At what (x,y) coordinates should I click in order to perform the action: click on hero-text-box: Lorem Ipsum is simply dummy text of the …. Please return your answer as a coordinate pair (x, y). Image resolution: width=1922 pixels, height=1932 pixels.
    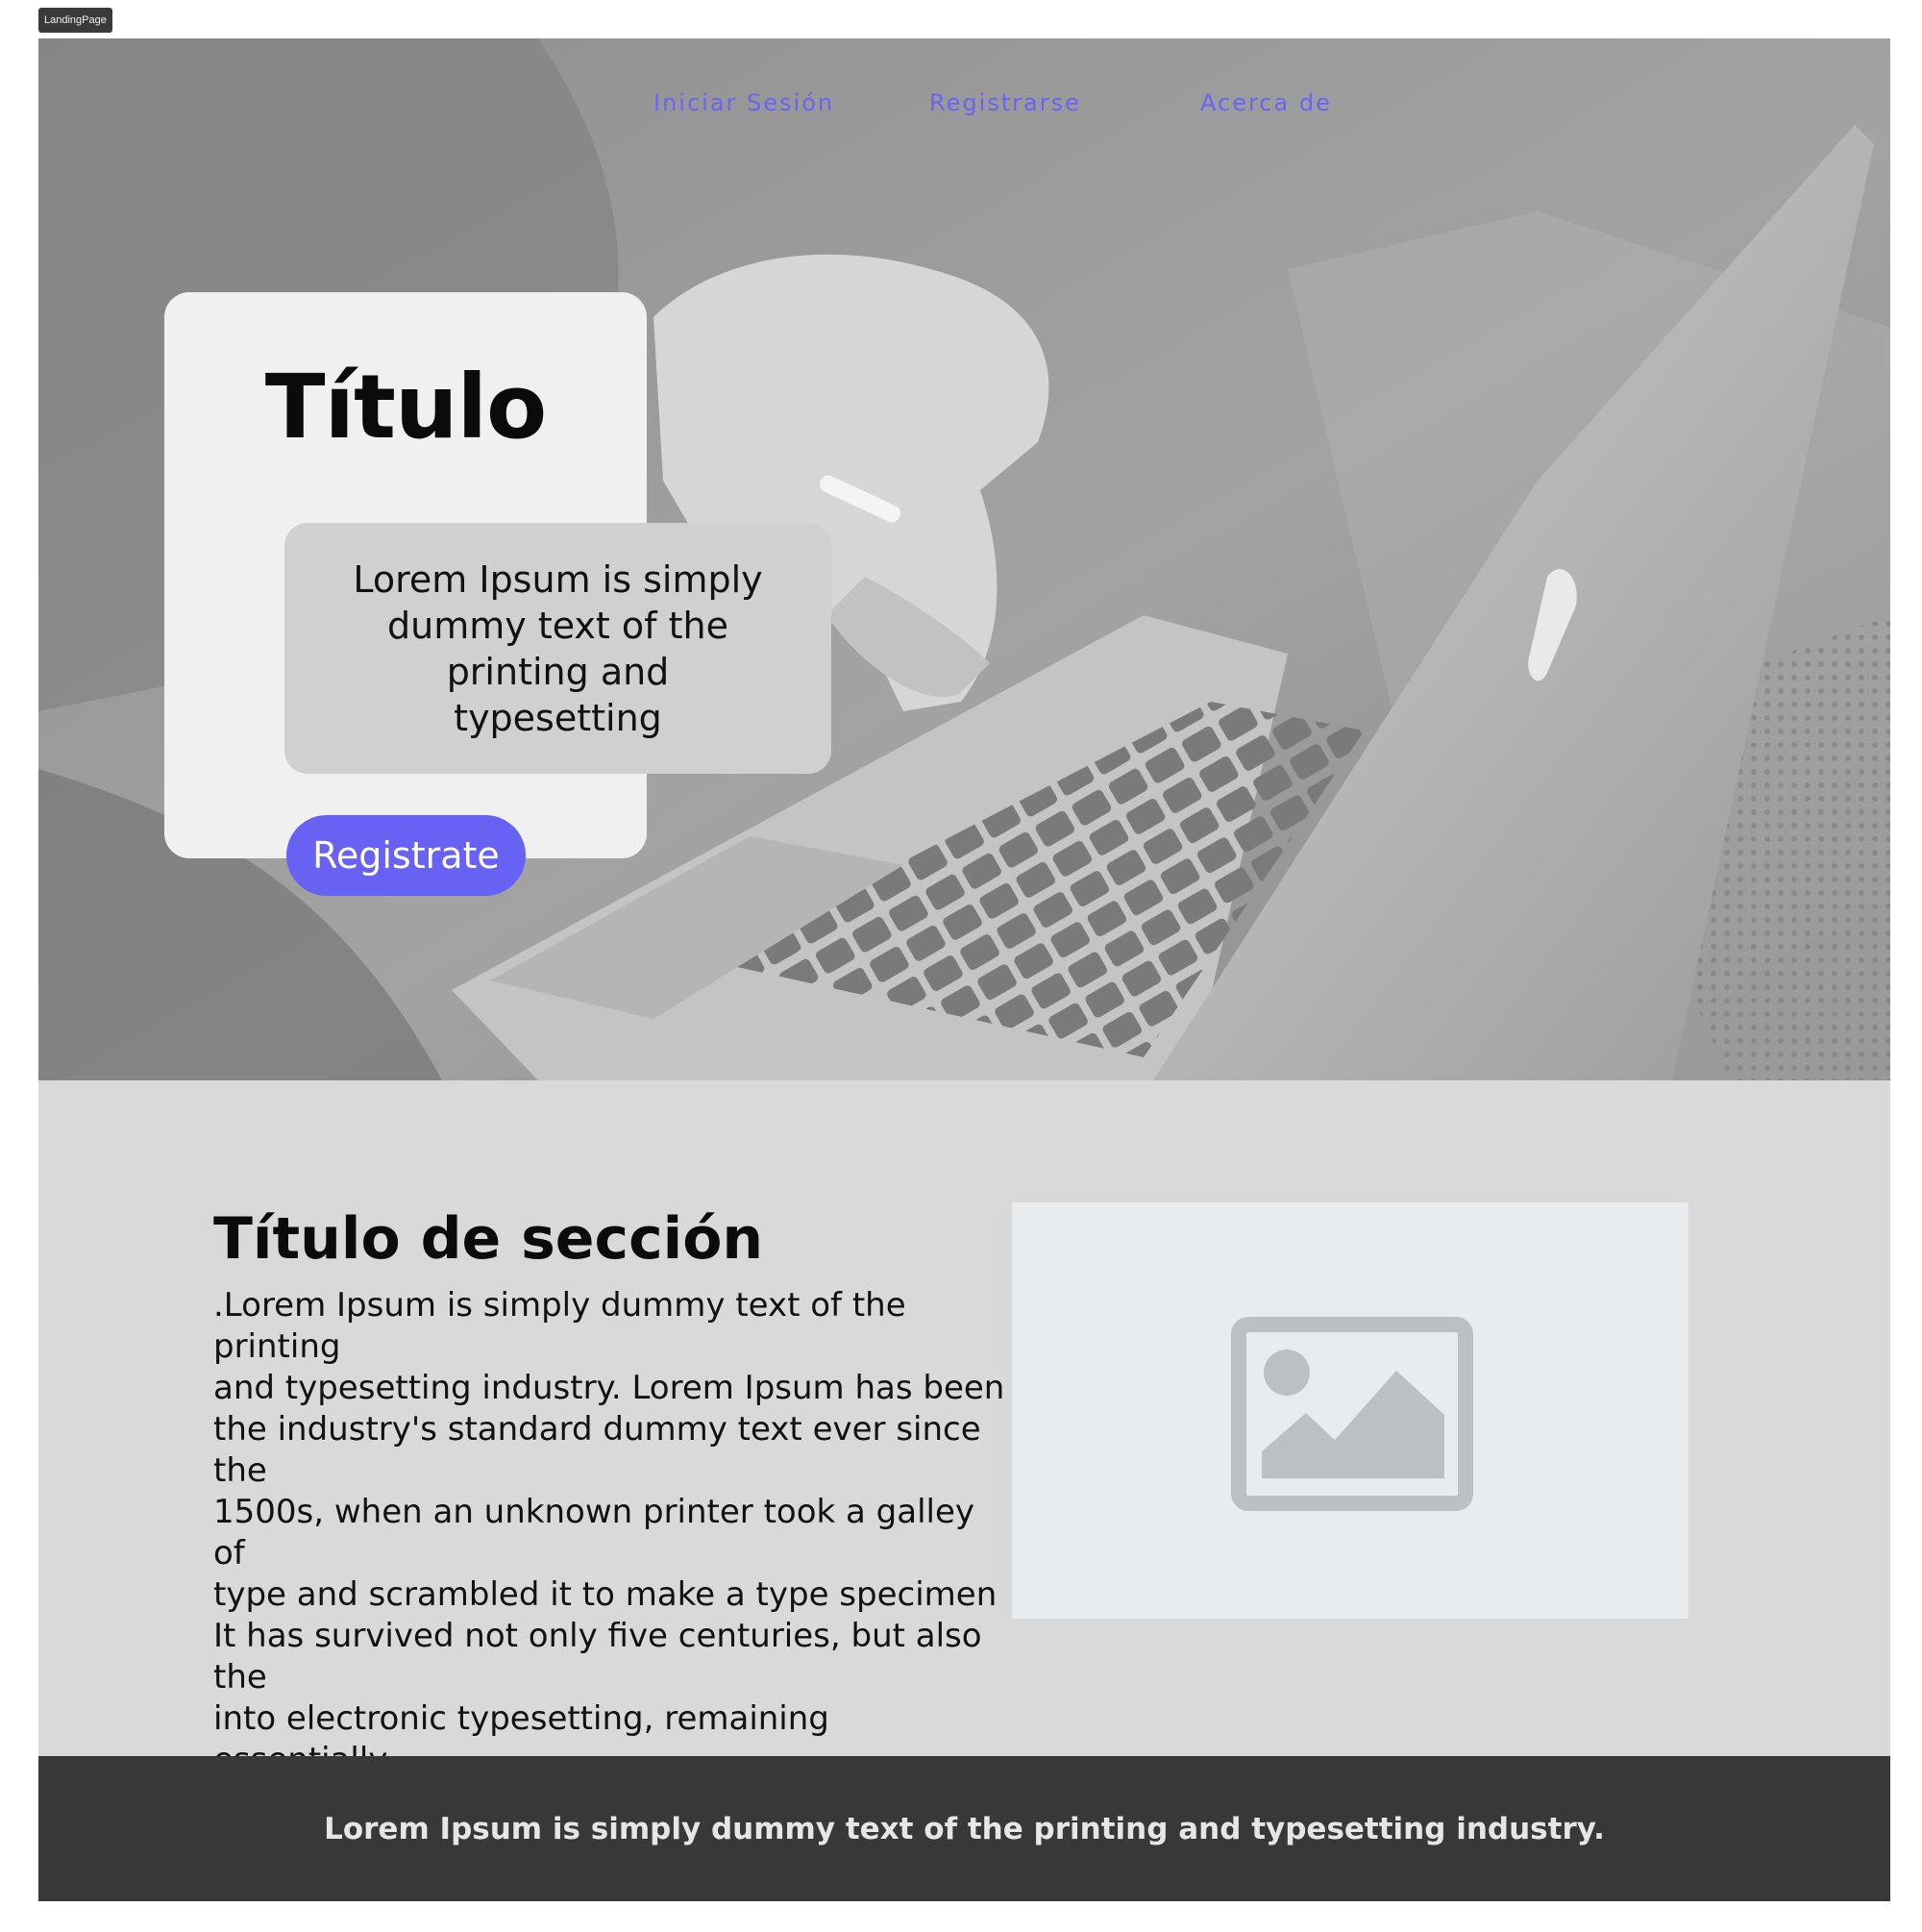
    Looking at the image, I should click on (557, 648).